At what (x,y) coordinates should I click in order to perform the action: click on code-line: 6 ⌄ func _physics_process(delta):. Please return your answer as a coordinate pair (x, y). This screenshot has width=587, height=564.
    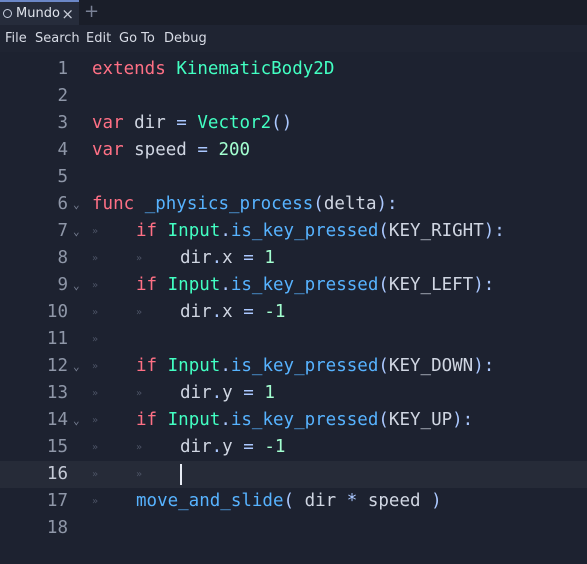
    Looking at the image, I should click on (293, 204).